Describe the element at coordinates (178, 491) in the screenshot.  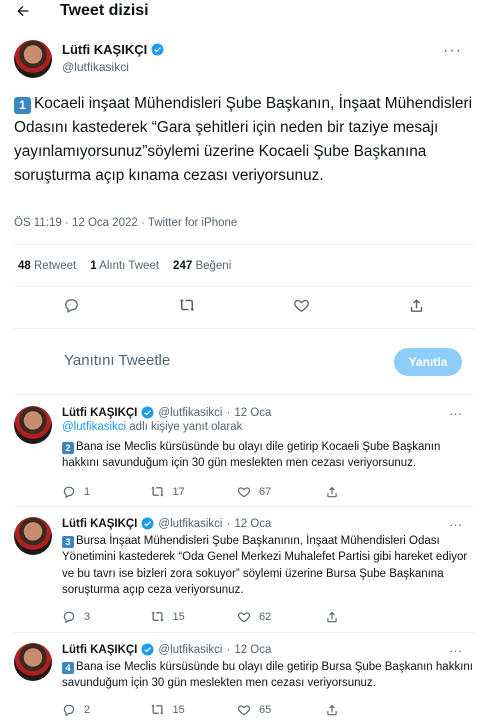
I see `retweet-count: 17` at that location.